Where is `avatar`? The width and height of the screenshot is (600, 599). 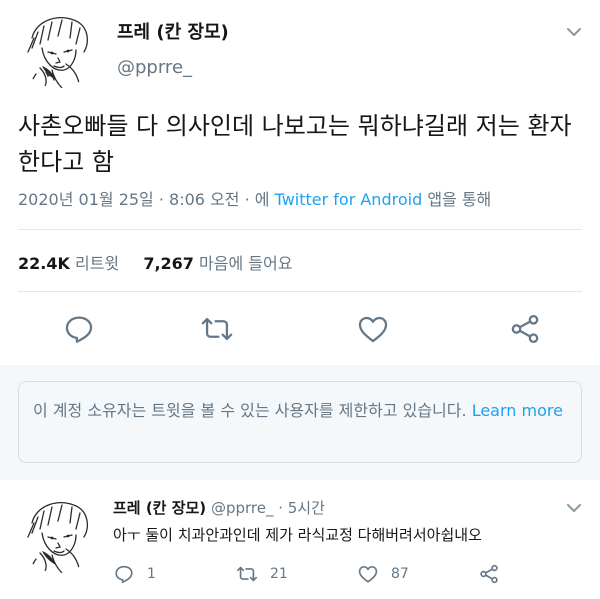
avatar is located at coordinates (58, 48).